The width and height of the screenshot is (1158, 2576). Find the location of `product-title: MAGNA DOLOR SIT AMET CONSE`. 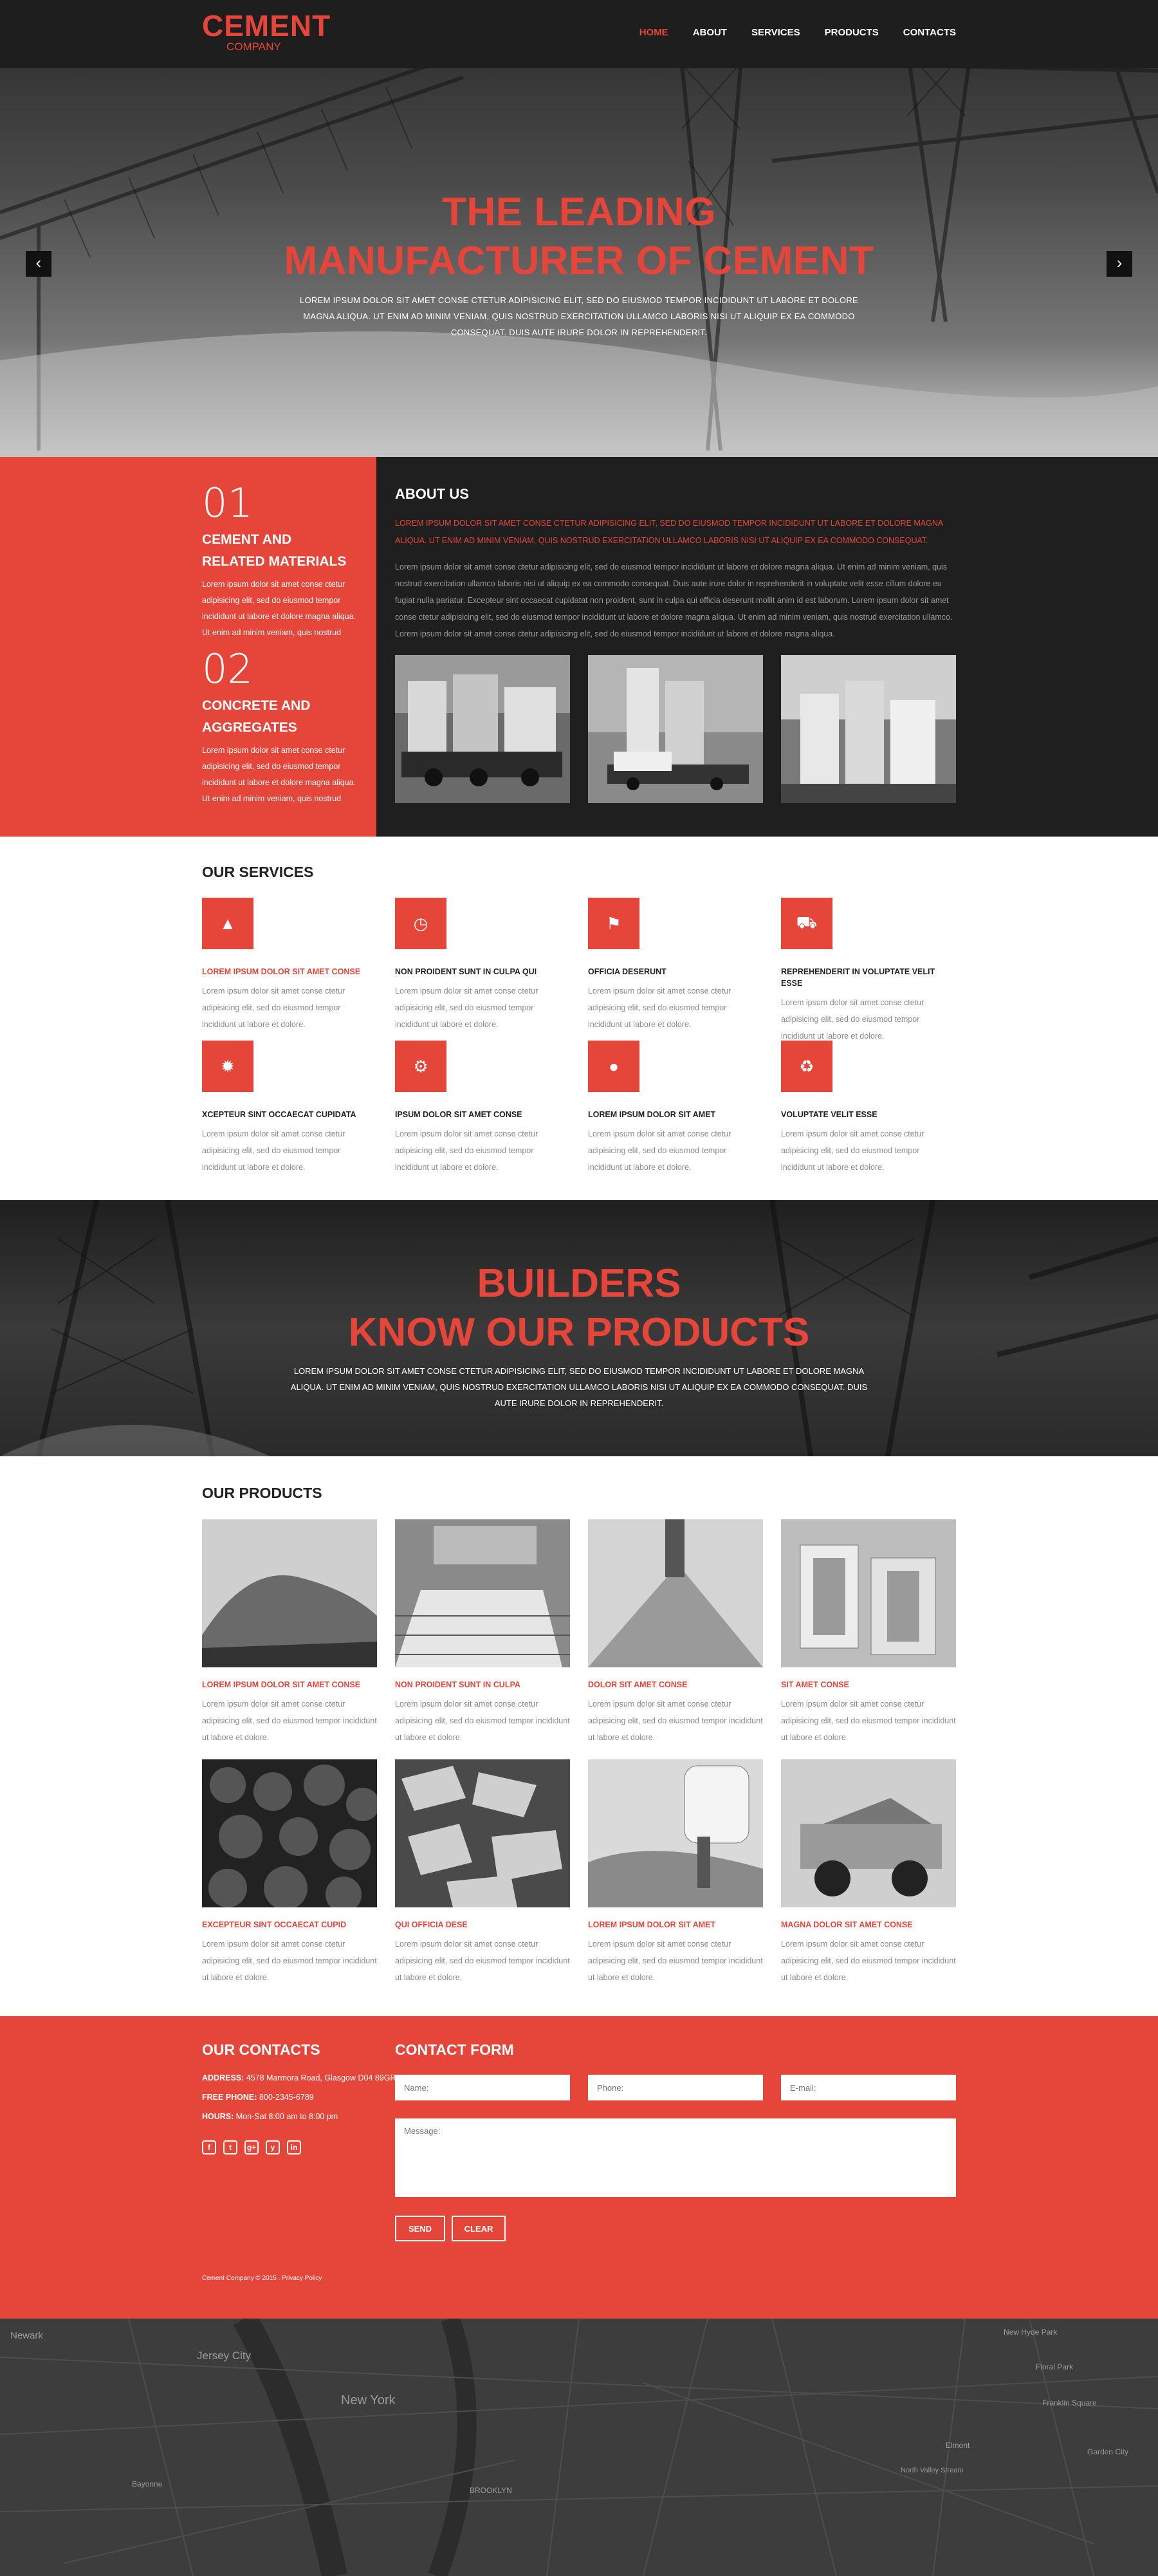

product-title: MAGNA DOLOR SIT AMET CONSE is located at coordinates (868, 1924).